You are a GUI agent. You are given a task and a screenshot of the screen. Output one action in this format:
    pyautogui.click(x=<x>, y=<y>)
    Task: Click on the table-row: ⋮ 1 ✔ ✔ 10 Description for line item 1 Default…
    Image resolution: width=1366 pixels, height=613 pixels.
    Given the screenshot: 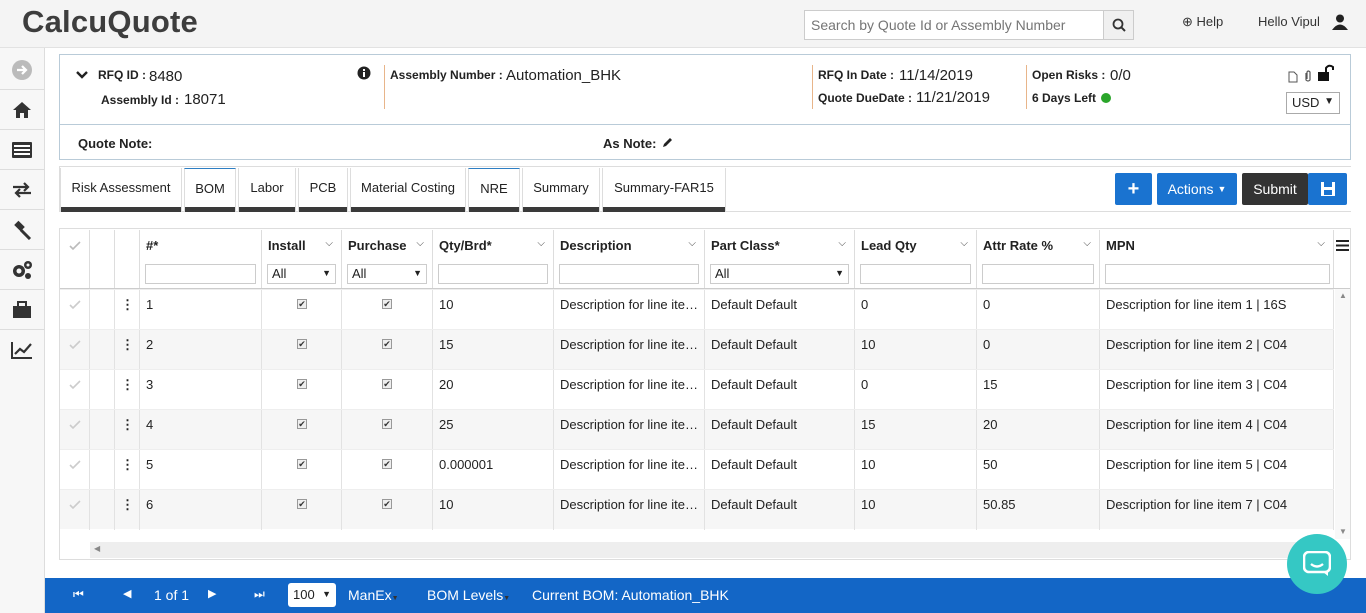 What is the action you would take?
    pyautogui.click(x=697, y=309)
    